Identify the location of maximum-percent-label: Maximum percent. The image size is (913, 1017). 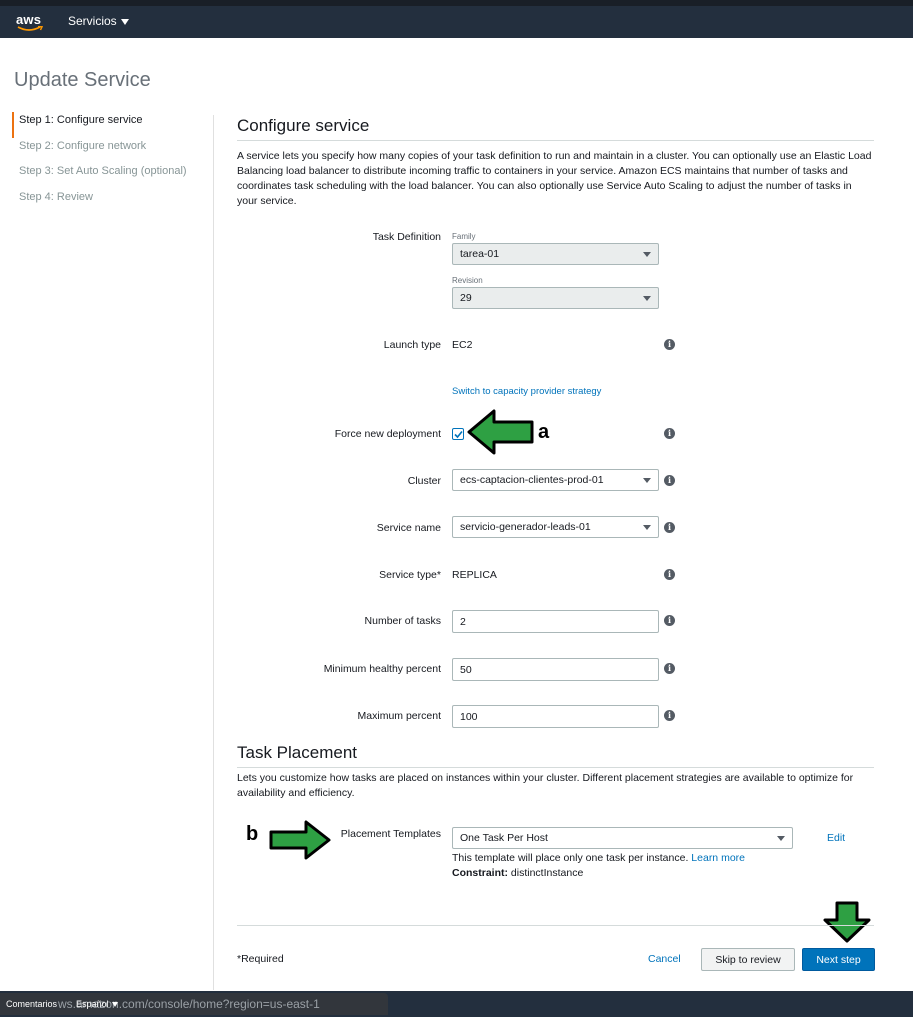
(399, 716).